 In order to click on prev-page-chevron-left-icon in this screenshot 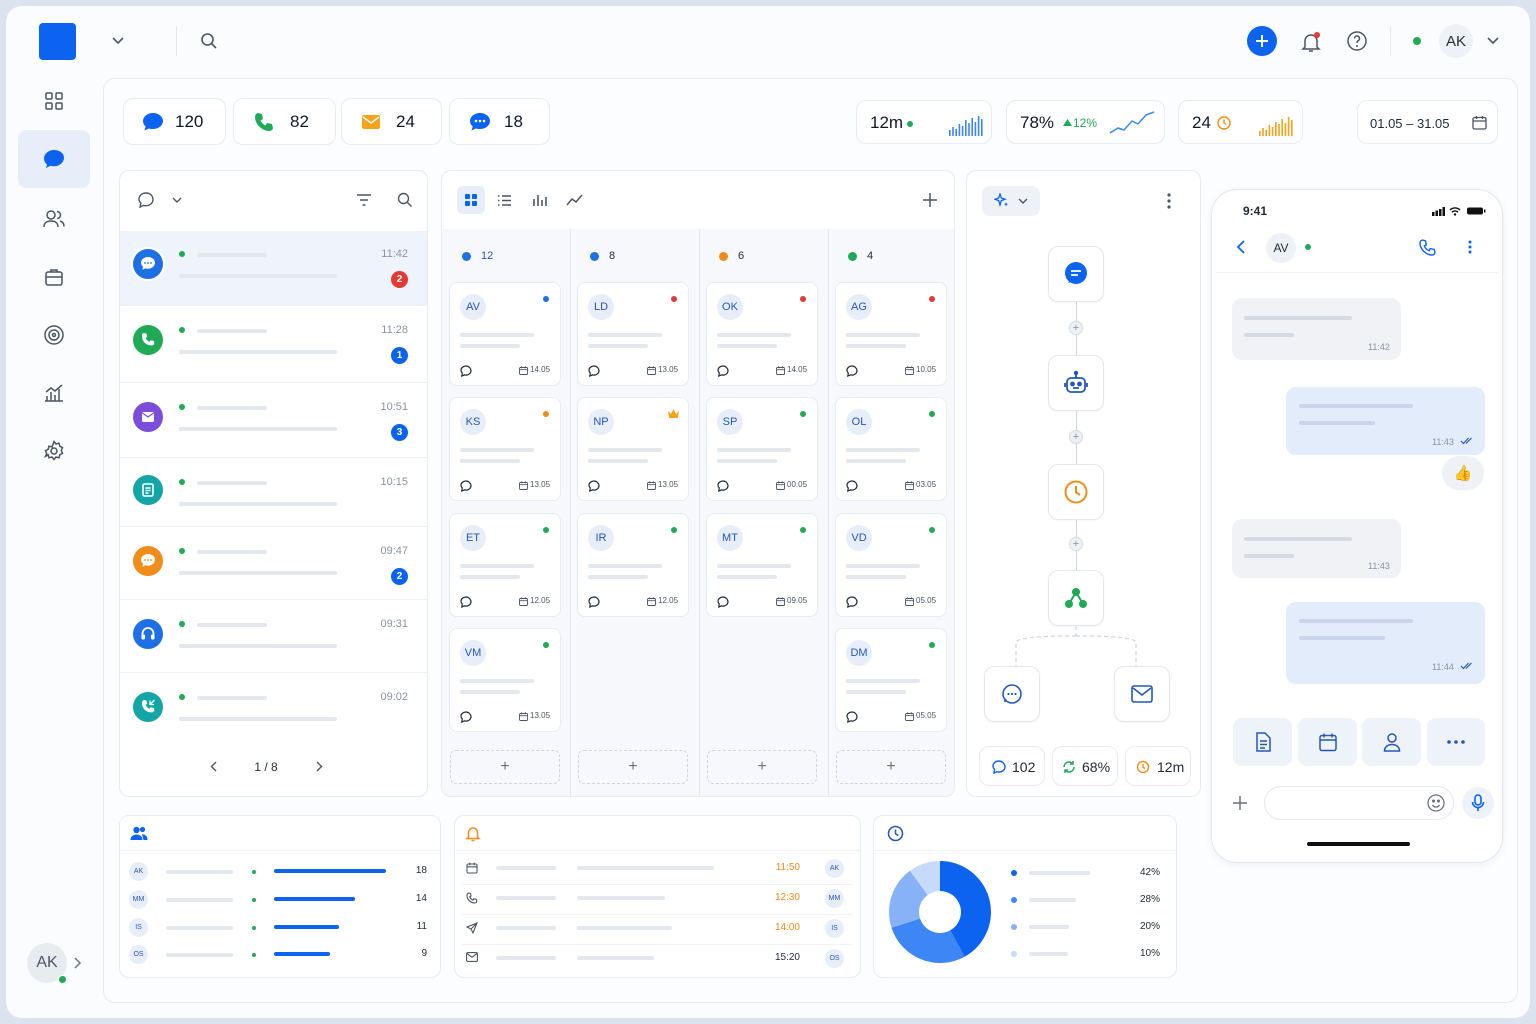, I will do `click(213, 766)`.